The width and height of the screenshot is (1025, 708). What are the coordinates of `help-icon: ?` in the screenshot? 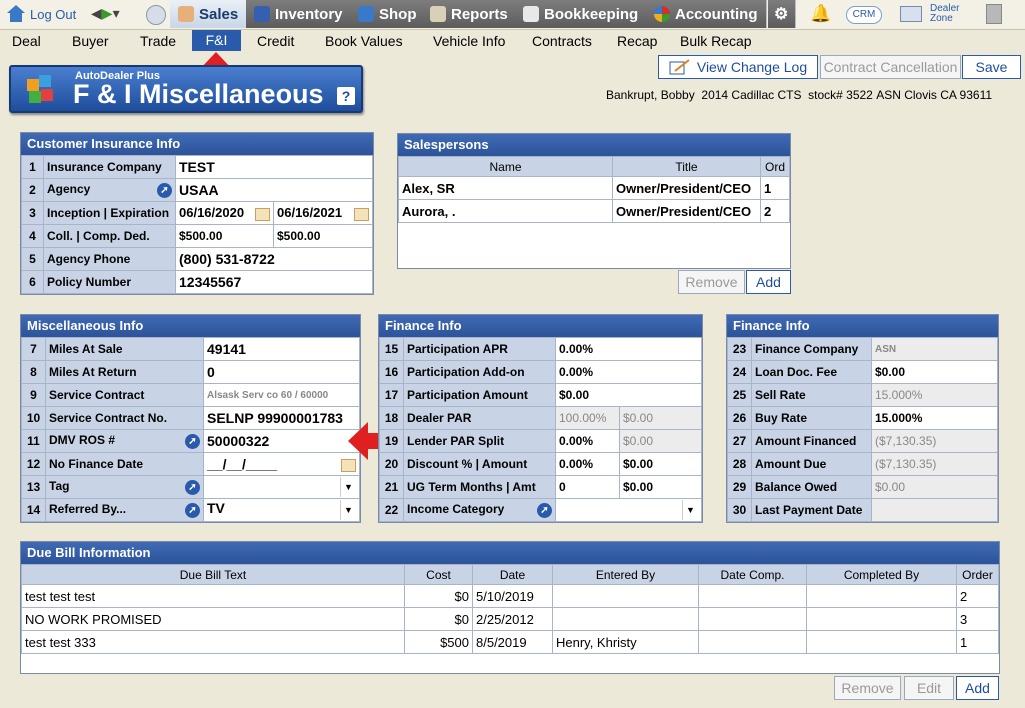 It's located at (346, 96).